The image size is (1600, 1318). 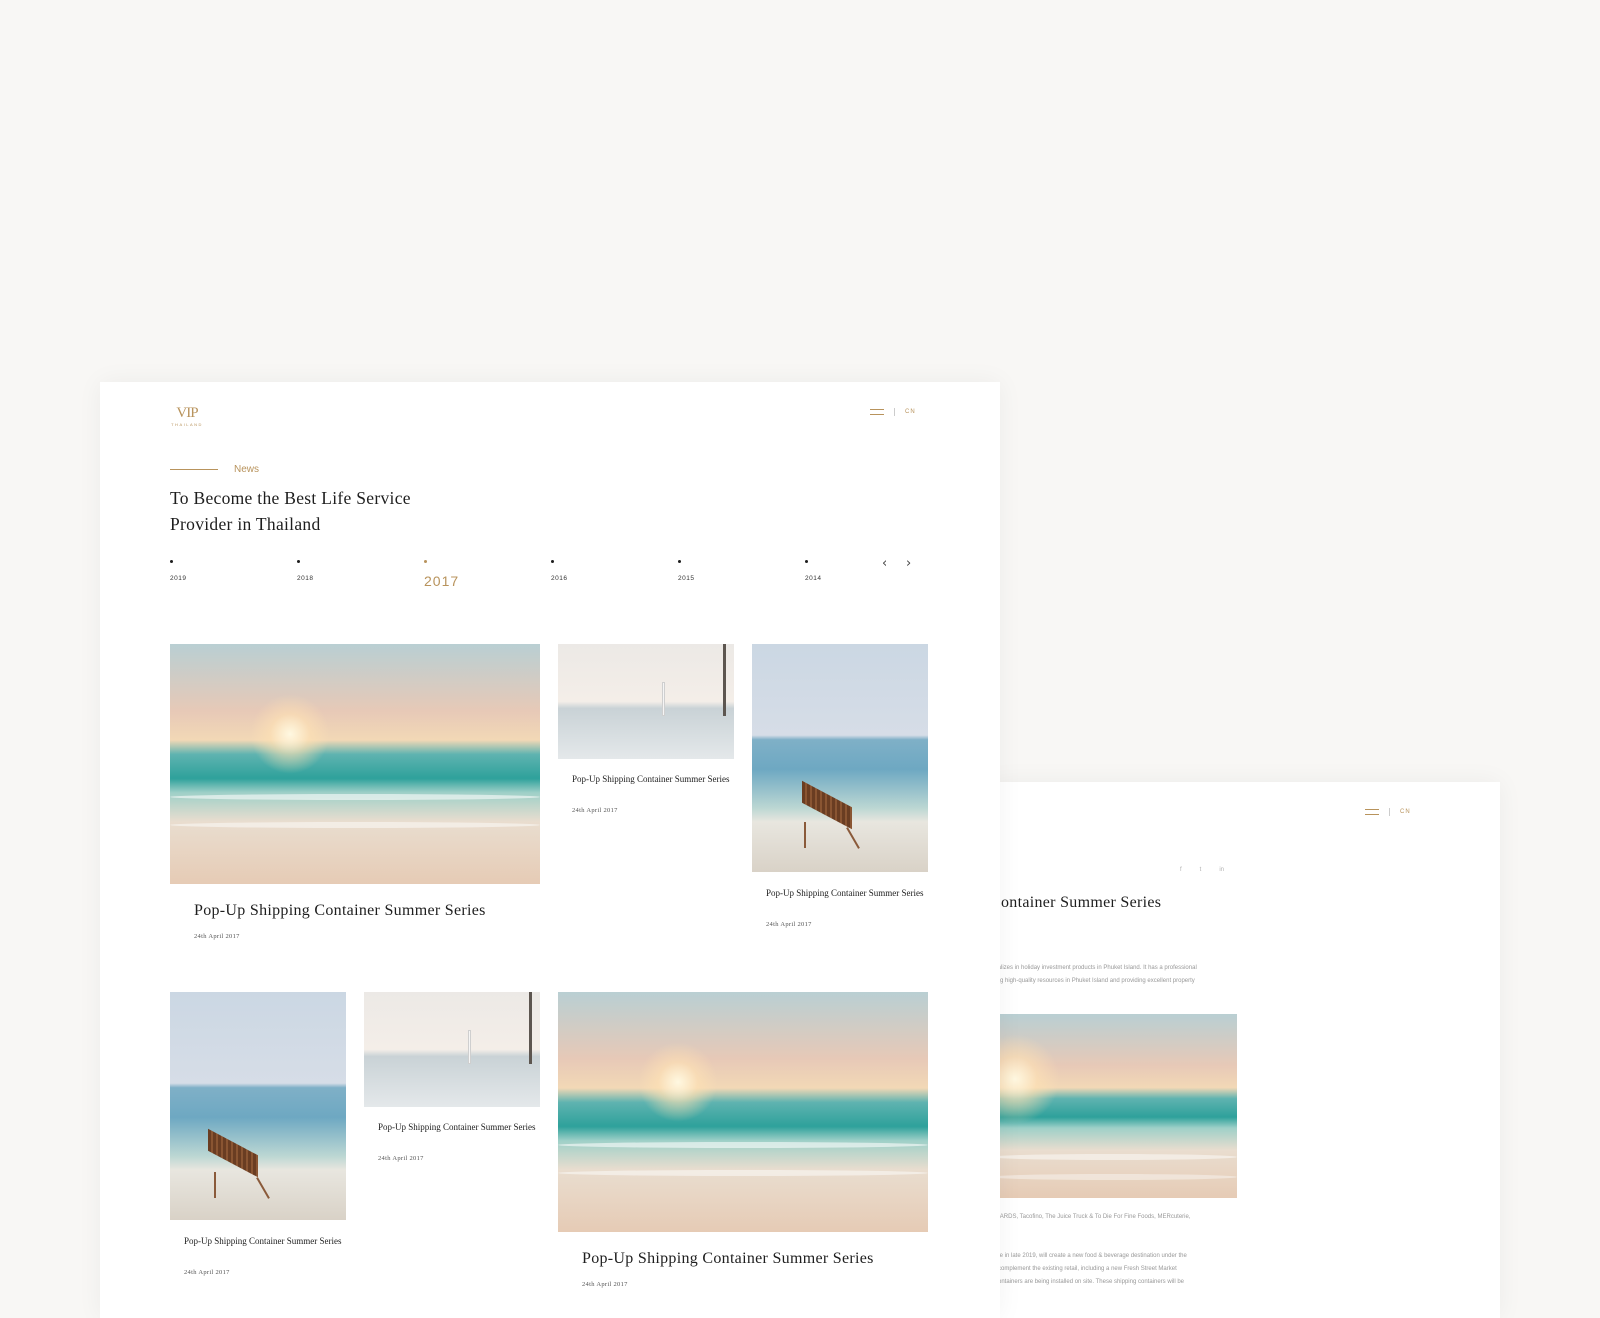 What do you see at coordinates (305, 578) in the screenshot?
I see `timeline-label: 2018` at bounding box center [305, 578].